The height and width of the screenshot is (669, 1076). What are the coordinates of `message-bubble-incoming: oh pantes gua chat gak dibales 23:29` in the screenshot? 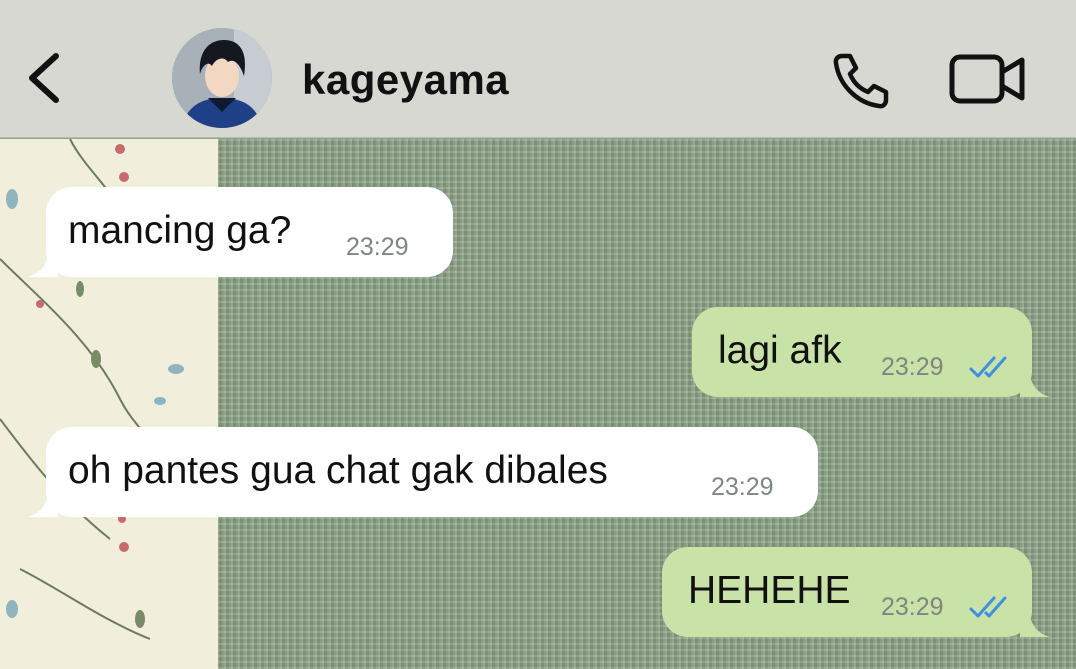 It's located at (423, 472).